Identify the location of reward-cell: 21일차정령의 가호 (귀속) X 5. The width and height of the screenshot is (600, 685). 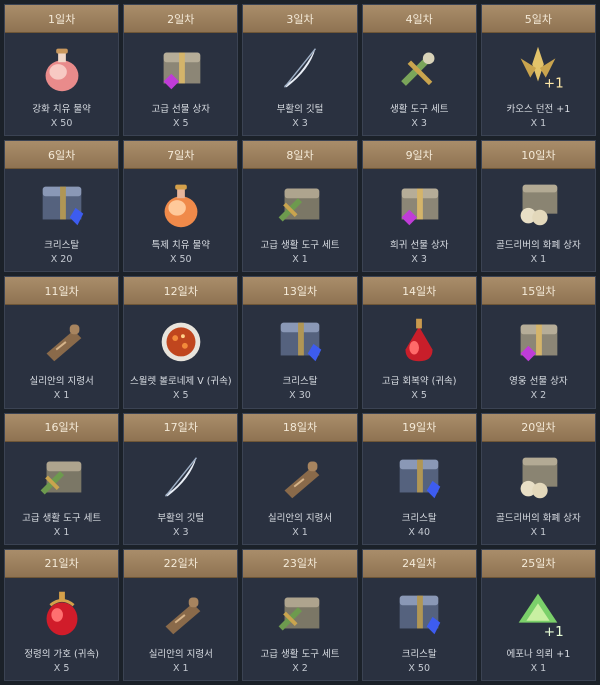
(62, 614).